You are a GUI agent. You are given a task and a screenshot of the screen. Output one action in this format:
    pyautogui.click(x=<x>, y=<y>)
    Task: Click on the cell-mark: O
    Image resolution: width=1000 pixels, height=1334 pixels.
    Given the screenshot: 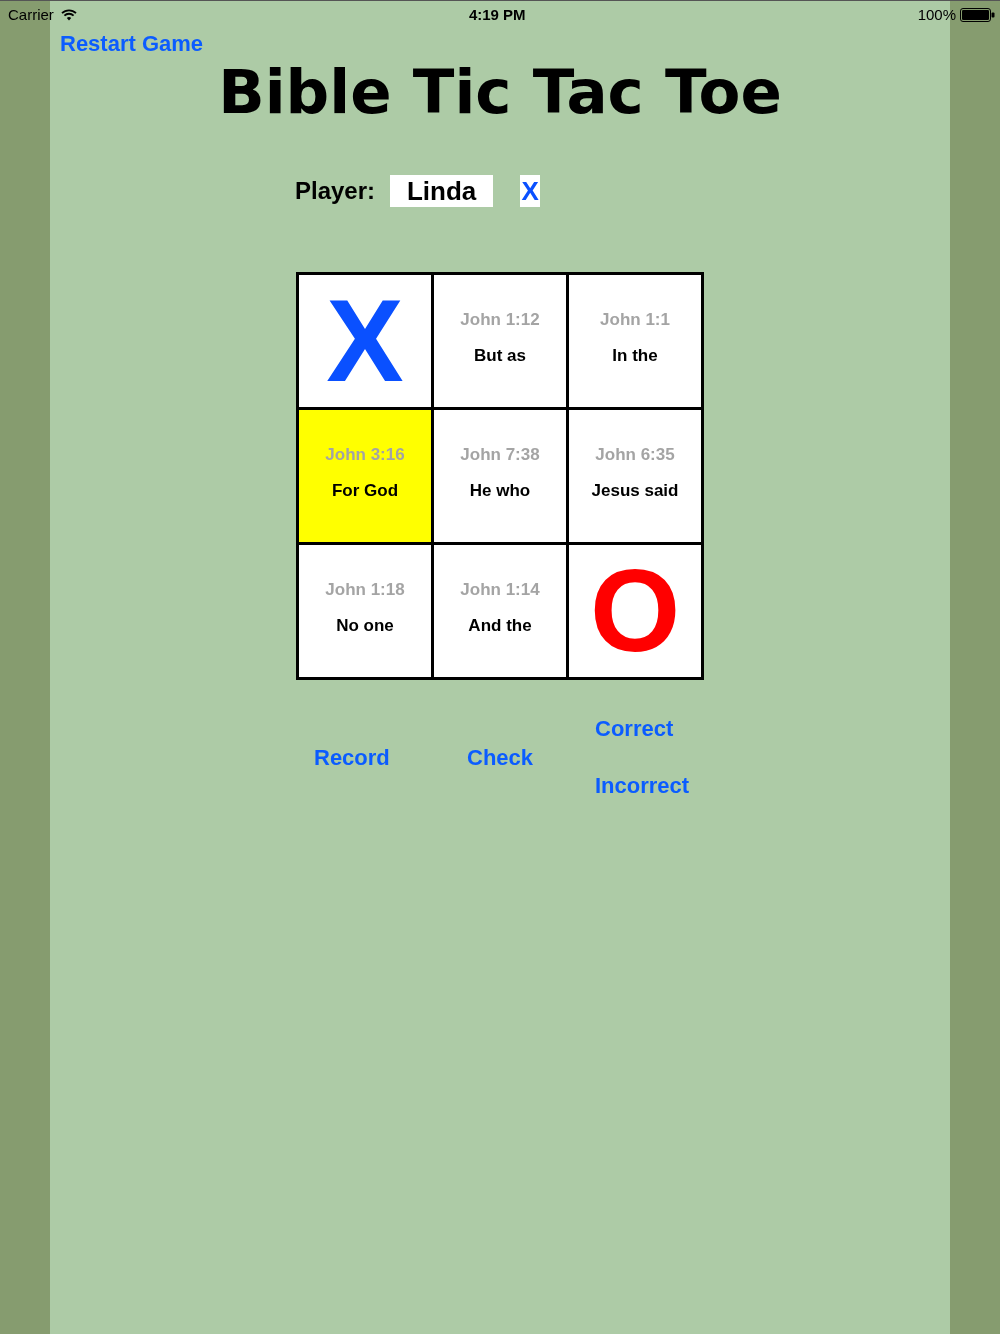 What is the action you would take?
    pyautogui.click(x=635, y=611)
    